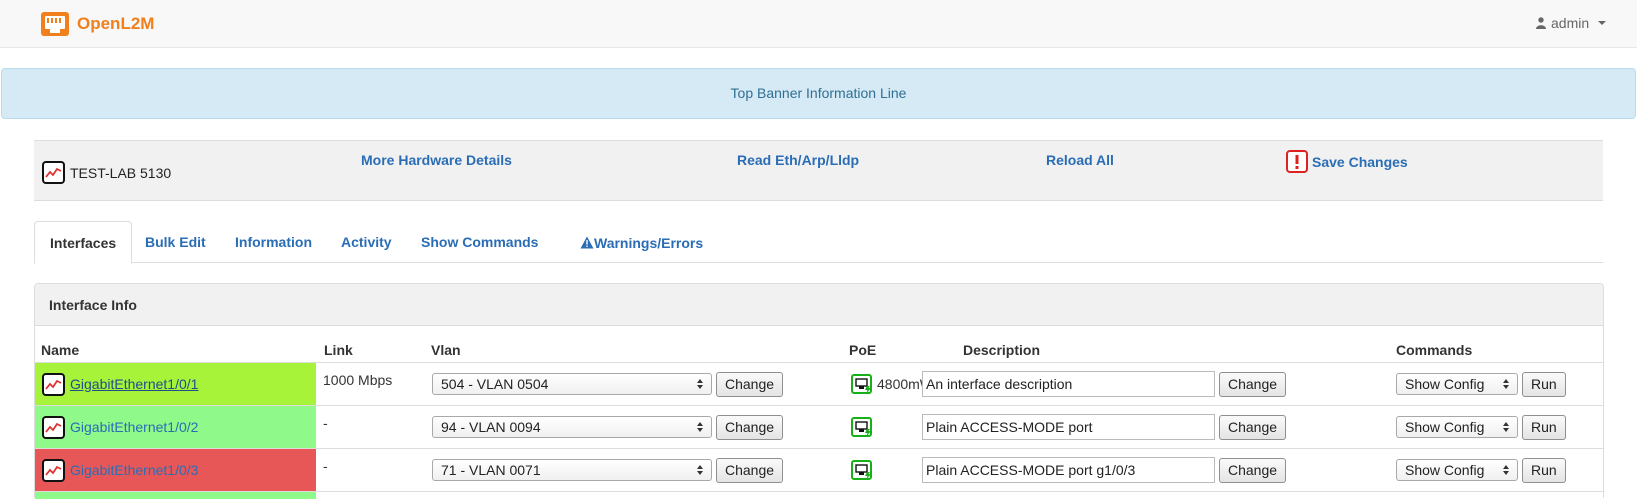 The height and width of the screenshot is (499, 1637). What do you see at coordinates (572, 384) in the screenshot?
I see `vlan-select: 504 - VLAN 0504` at bounding box center [572, 384].